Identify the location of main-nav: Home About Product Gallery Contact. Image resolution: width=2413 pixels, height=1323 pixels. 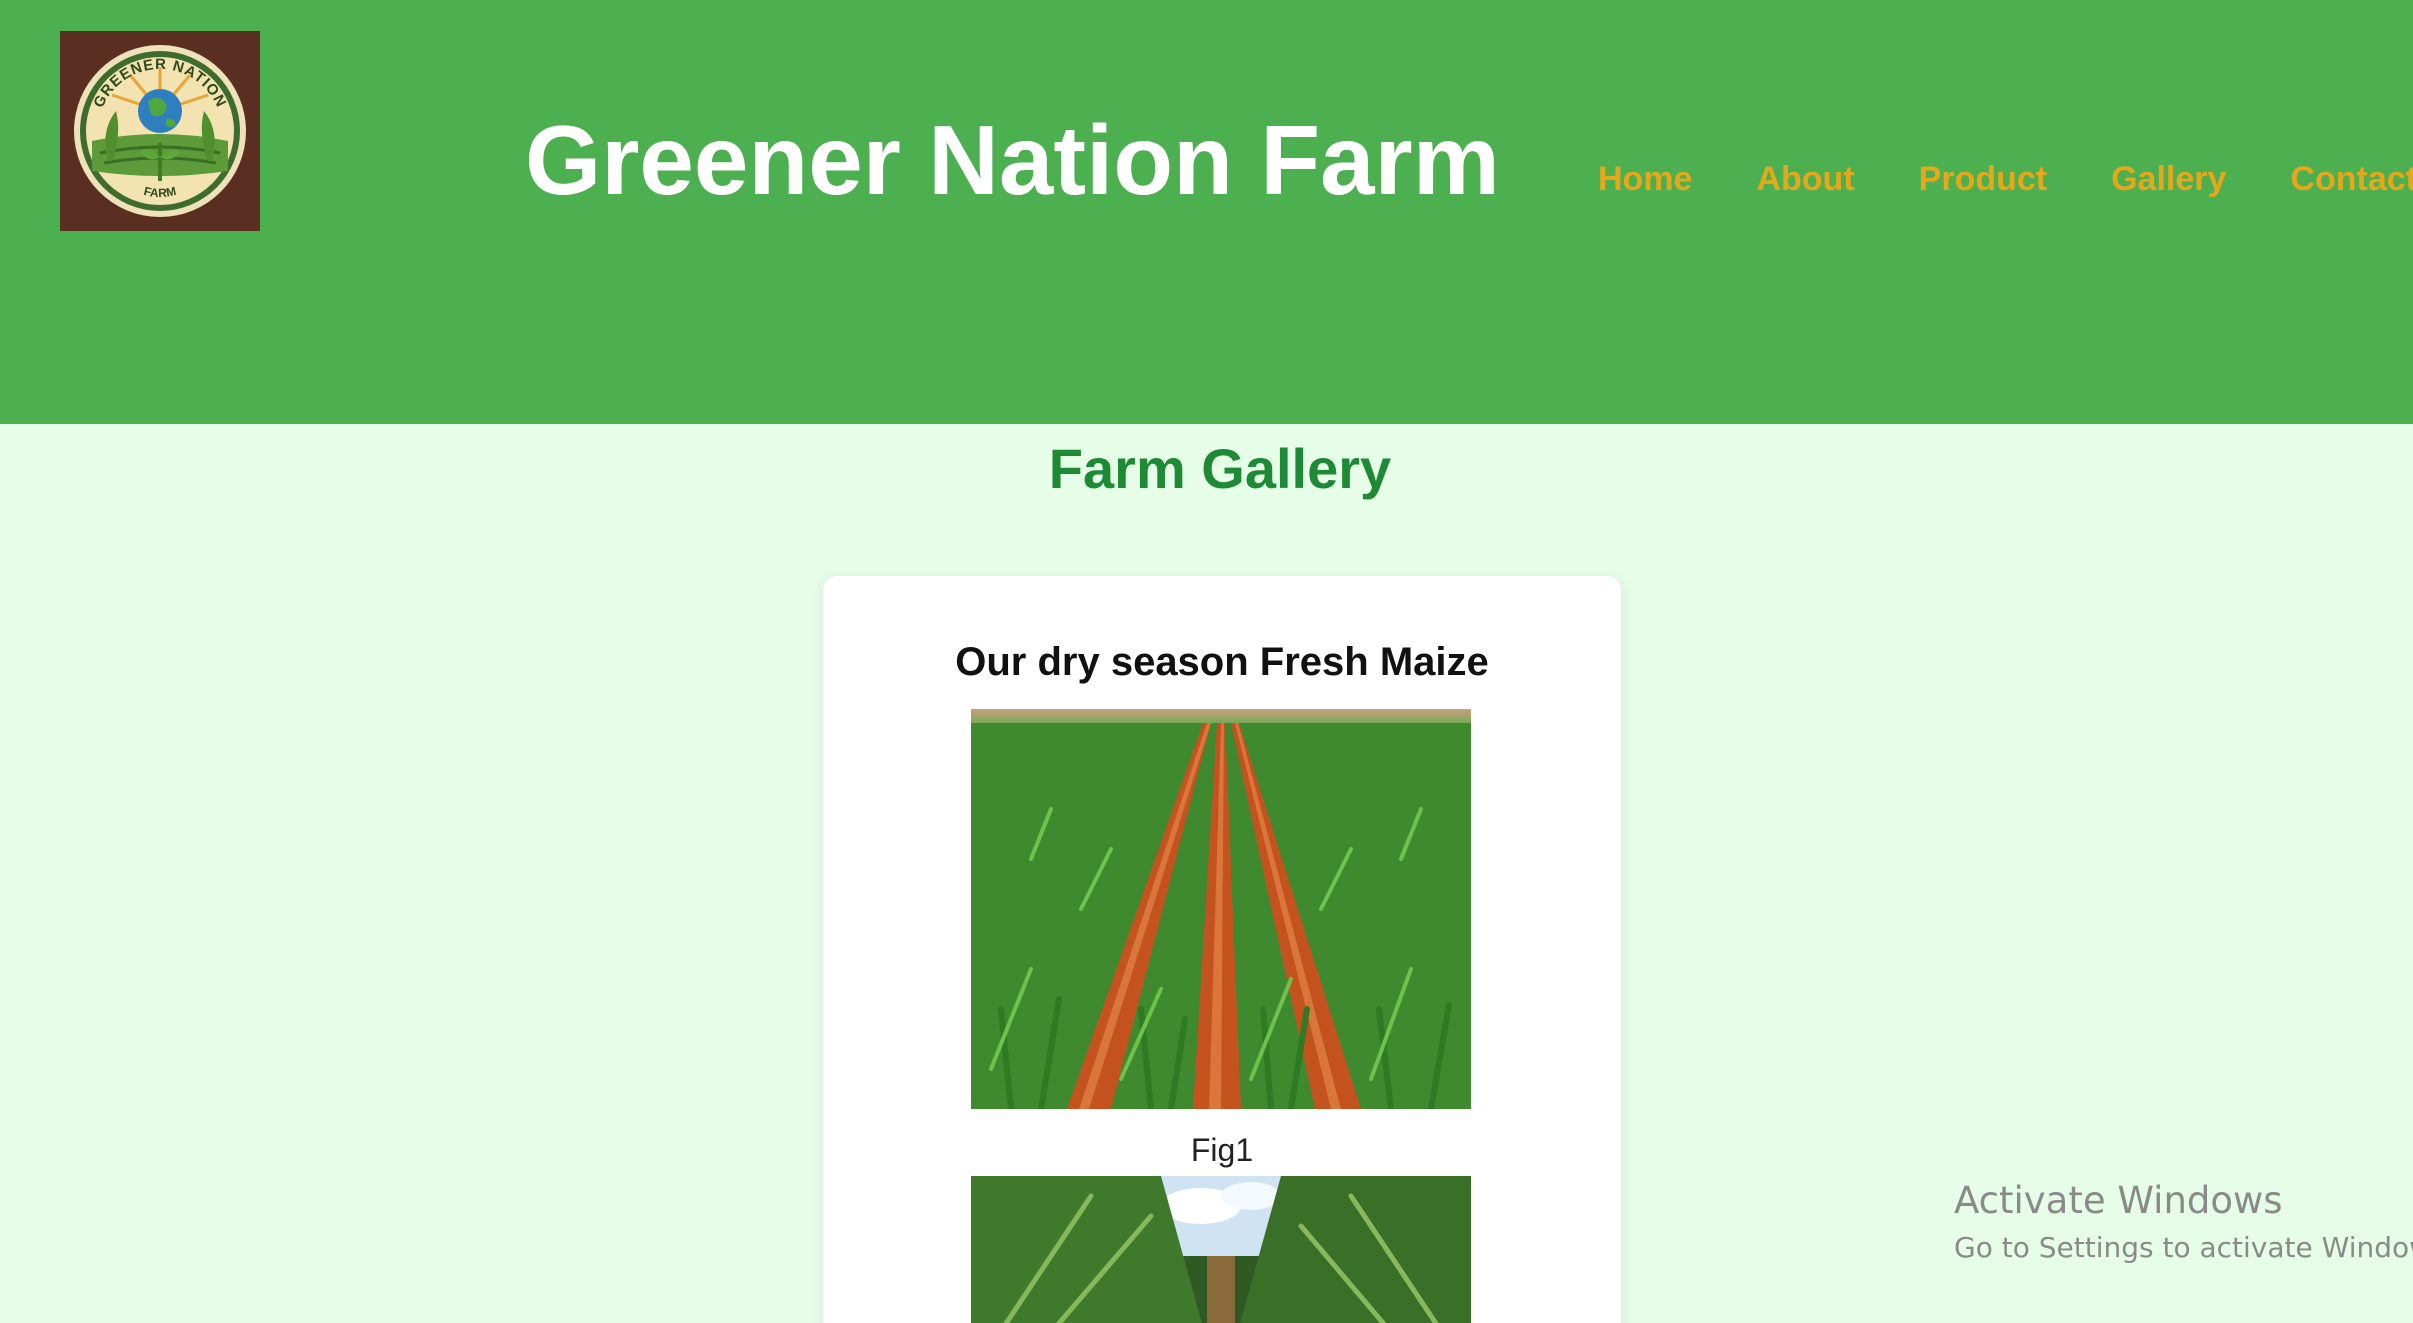
(2005, 179).